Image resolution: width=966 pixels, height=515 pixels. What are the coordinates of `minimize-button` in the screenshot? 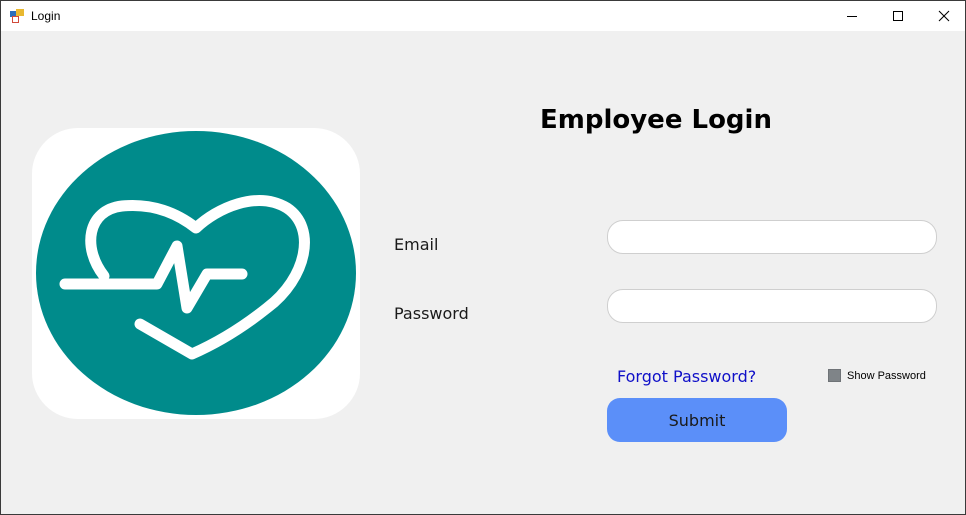 It's located at (852, 16).